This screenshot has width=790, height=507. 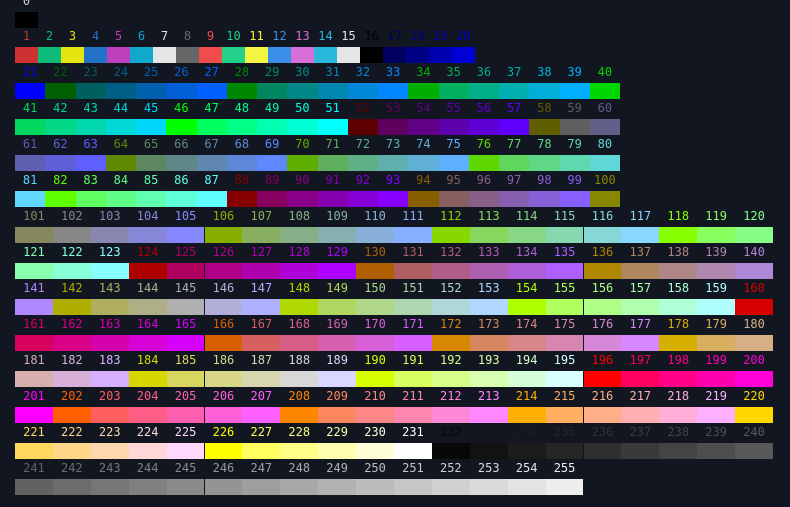 I want to click on color-228-swatch, so click(x=299, y=451).